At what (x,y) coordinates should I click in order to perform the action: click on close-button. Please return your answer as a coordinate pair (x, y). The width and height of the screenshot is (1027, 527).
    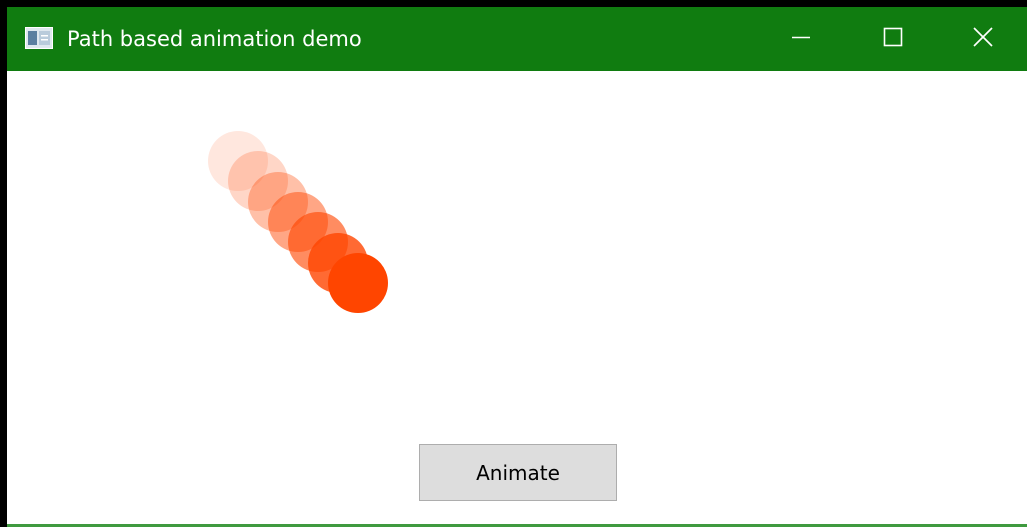
    Looking at the image, I should click on (982, 39).